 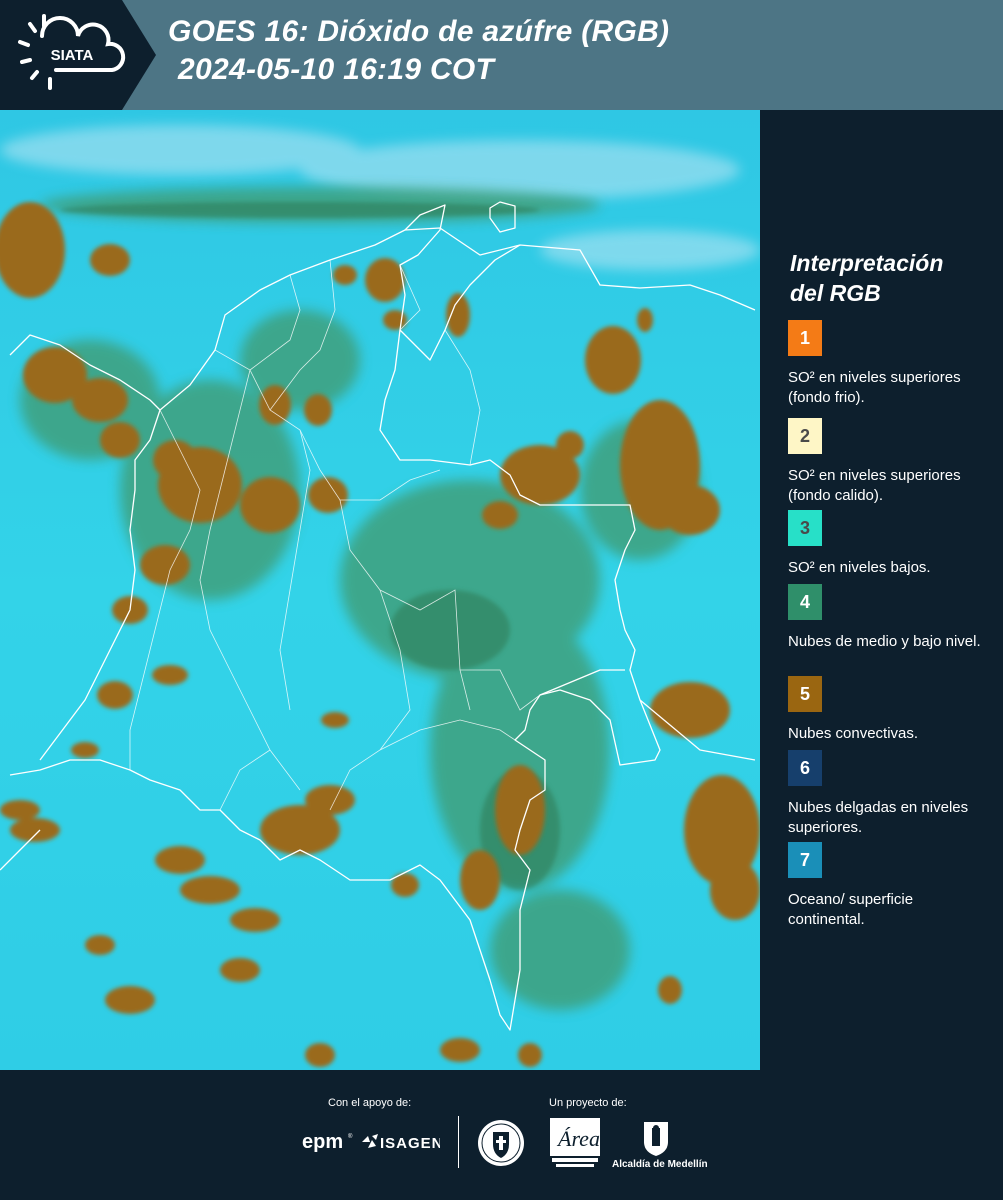 I want to click on legend-label-7: Oceano/ superficie continental., so click(x=851, y=909).